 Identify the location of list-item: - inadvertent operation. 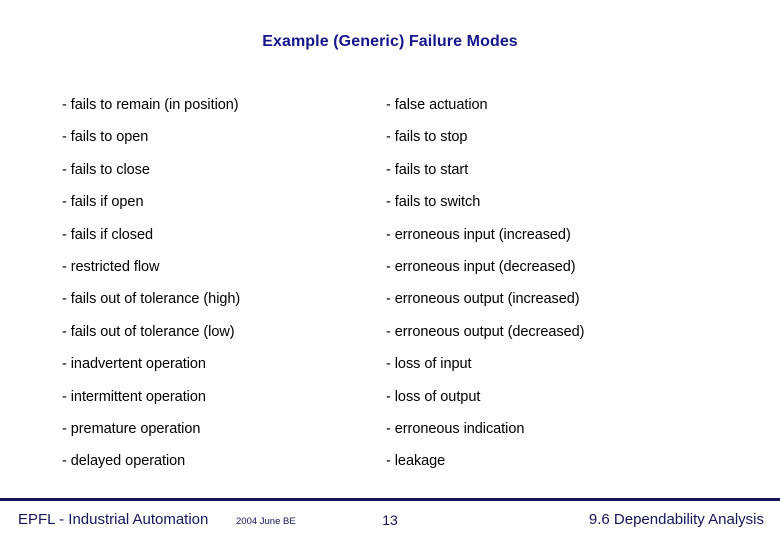
(134, 364).